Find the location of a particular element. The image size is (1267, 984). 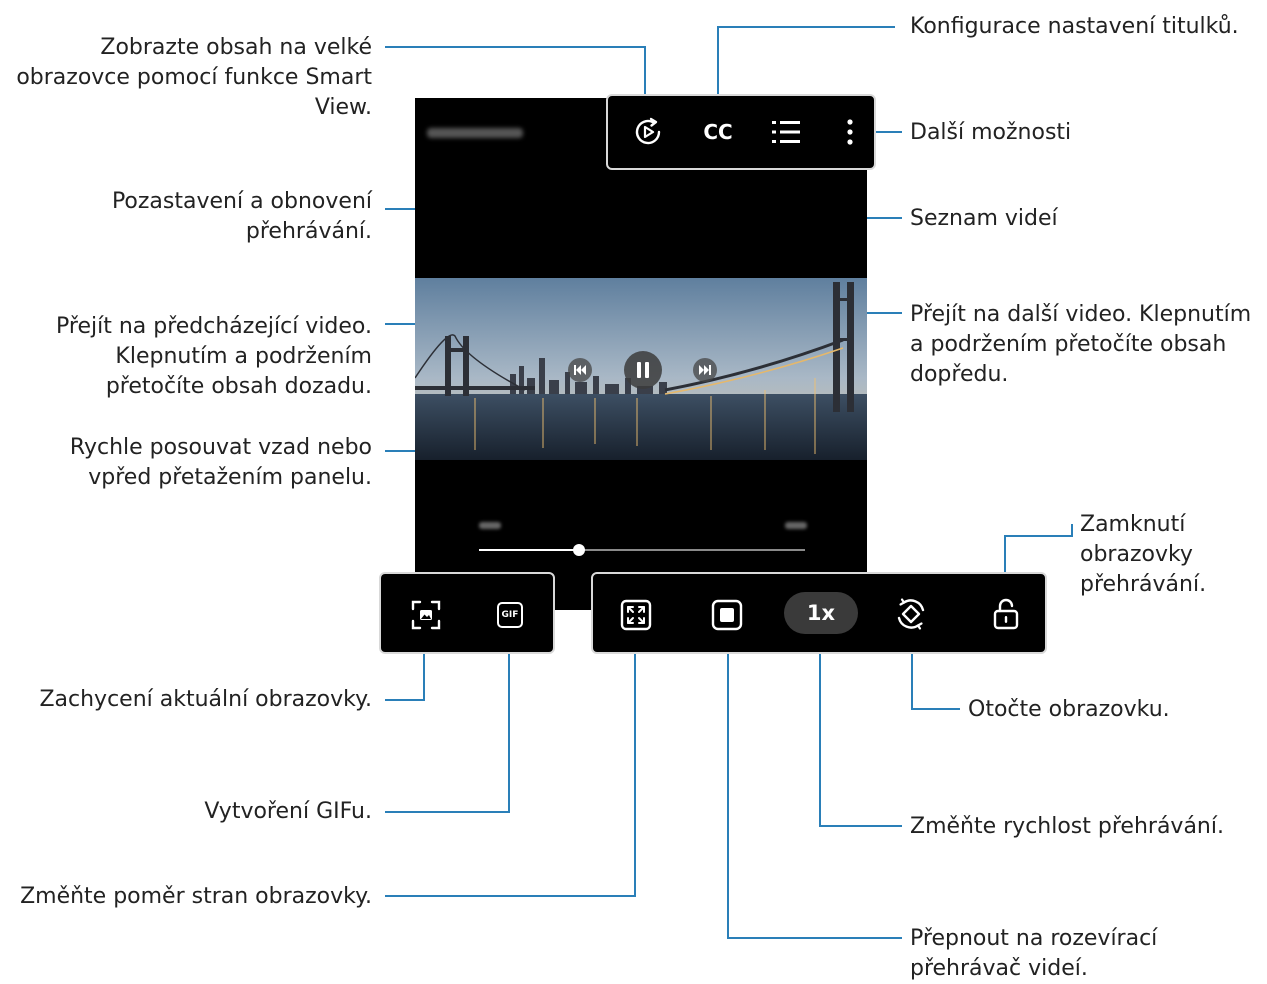

capture-button is located at coordinates (426, 615).